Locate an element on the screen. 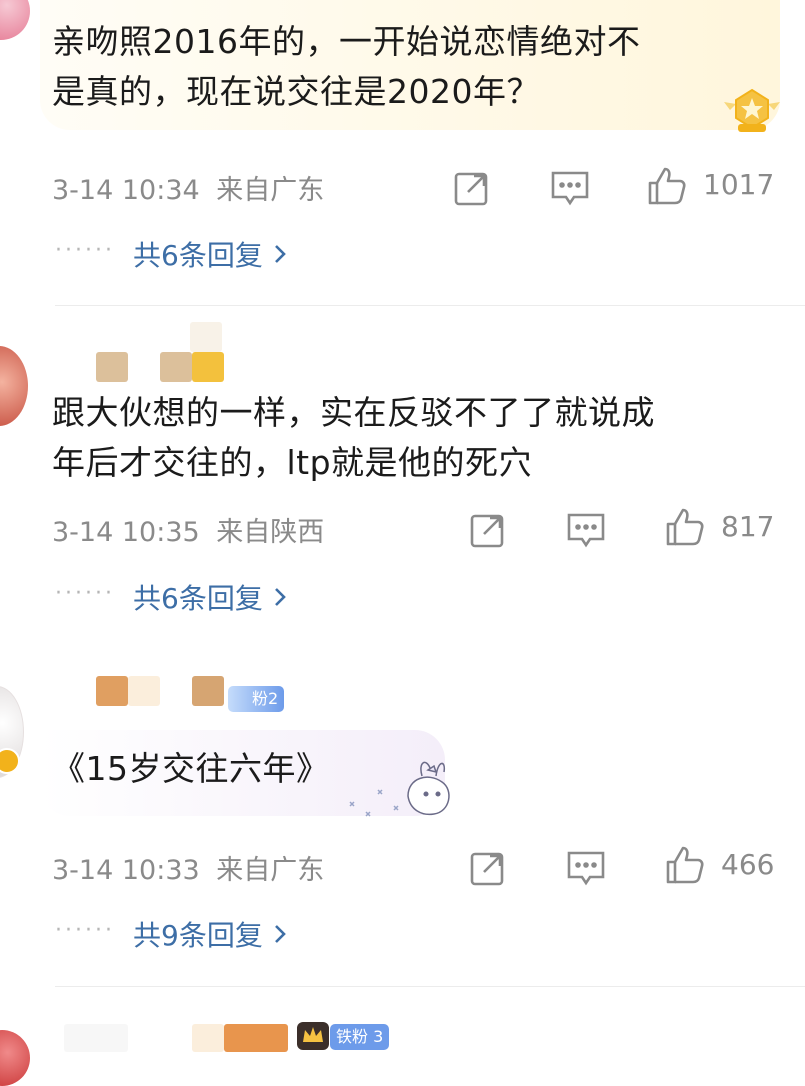 The height and width of the screenshot is (1086, 805). fan-level-badge: 粉2 is located at coordinates (256, 699).